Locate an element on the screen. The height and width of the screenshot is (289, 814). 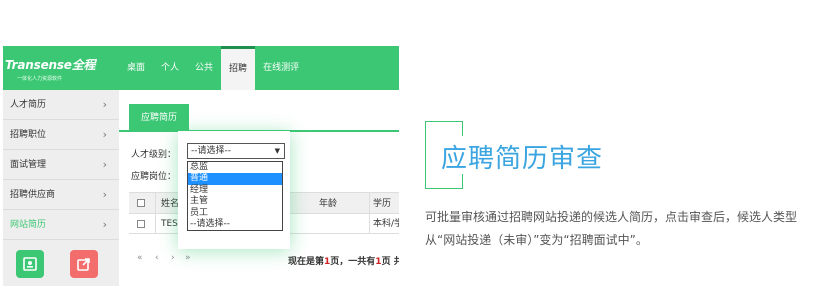
pager-text: 页 共有 is located at coordinates (390, 262).